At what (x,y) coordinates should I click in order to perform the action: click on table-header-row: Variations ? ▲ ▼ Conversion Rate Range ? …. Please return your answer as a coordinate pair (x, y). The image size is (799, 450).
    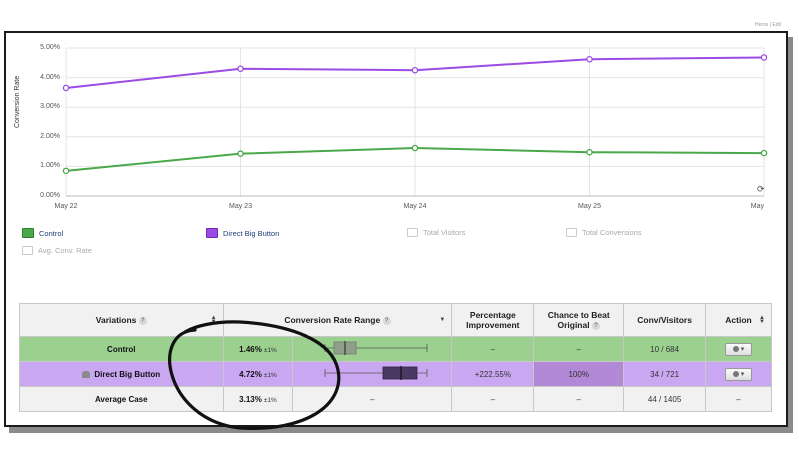
    Looking at the image, I should click on (395, 320).